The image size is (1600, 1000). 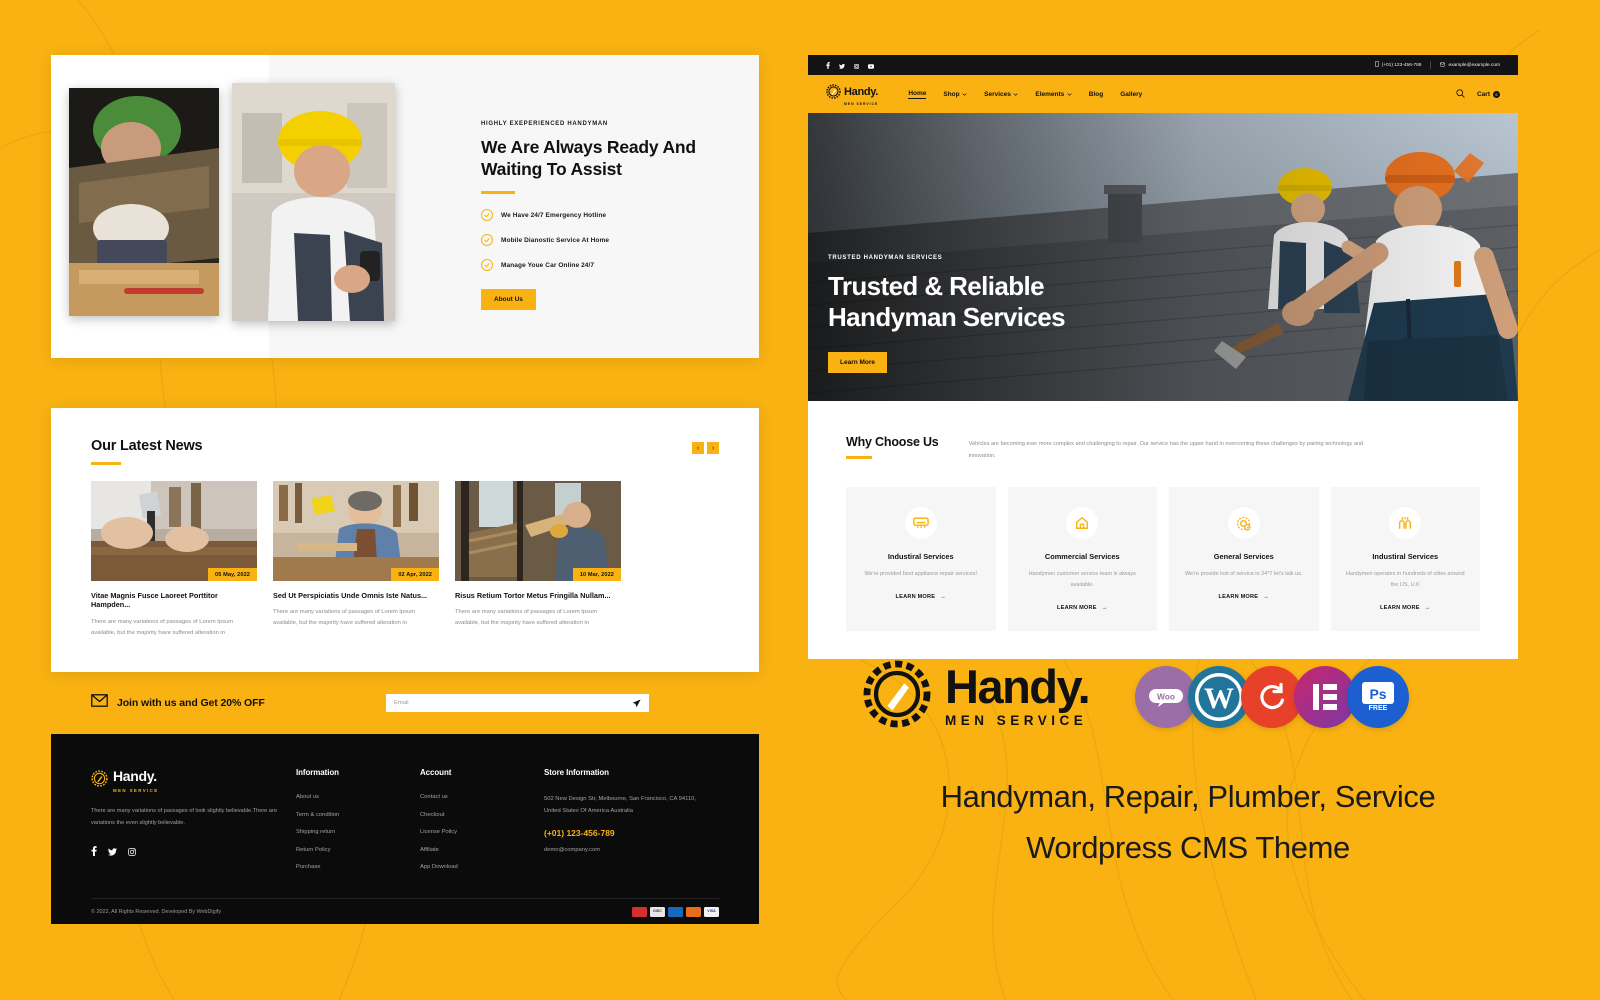 I want to click on nav-item-gallery: Gallery, so click(x=1131, y=94).